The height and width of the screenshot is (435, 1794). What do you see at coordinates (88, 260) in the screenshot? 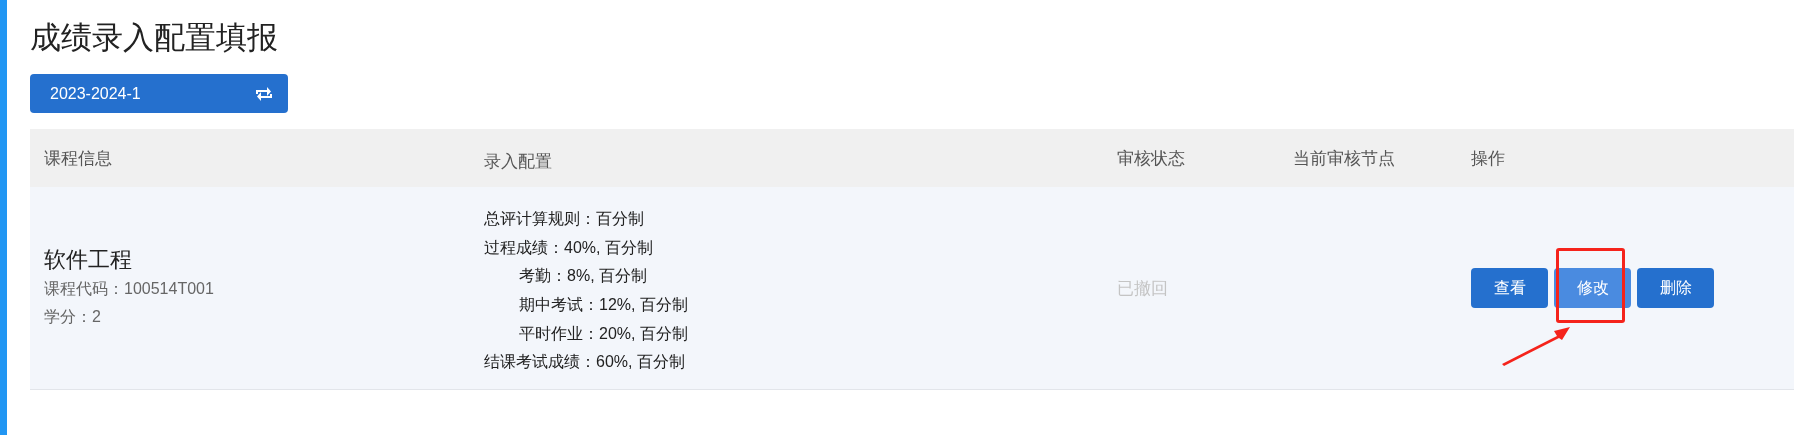
I see `course-name: 软件工程` at bounding box center [88, 260].